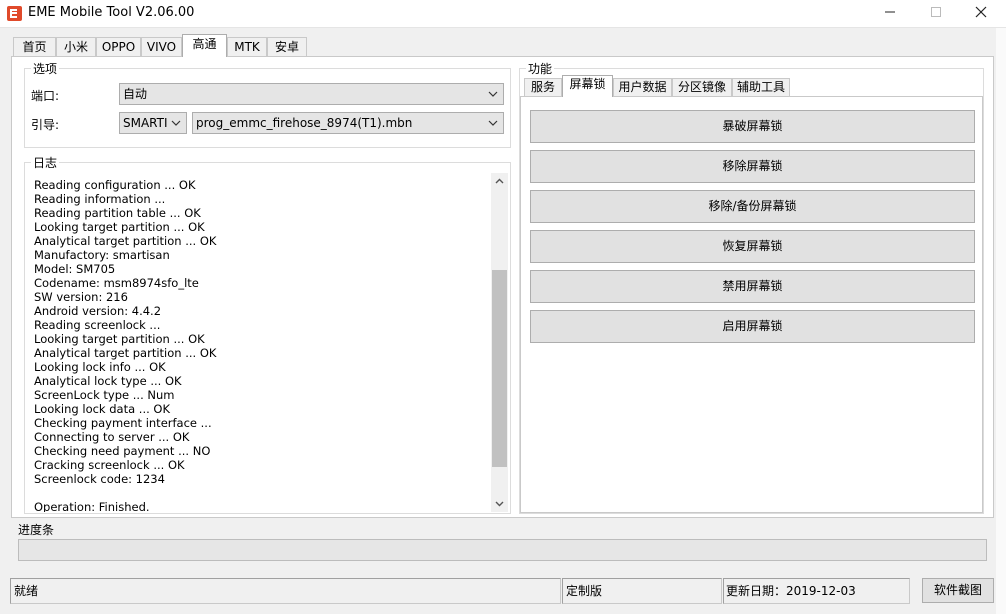 The image size is (1006, 614). I want to click on scroll-down-button, so click(499, 503).